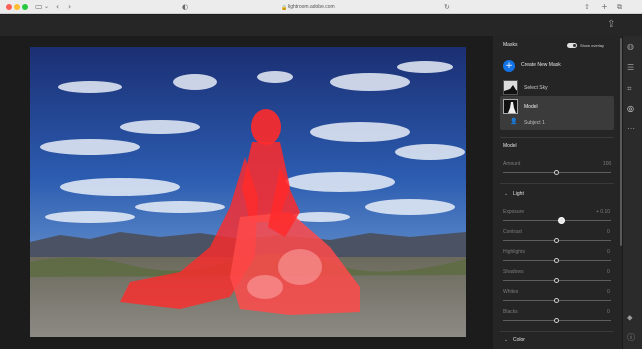  I want to click on subject-icon: 👤, so click(514, 122).